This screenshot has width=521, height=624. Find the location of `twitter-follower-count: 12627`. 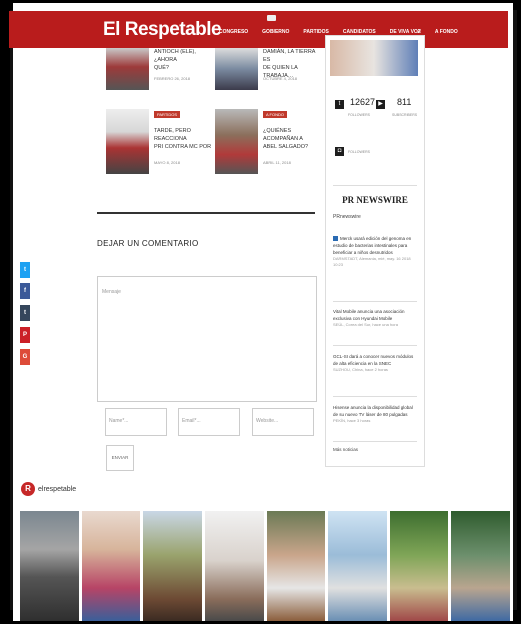

twitter-follower-count: 12627 is located at coordinates (363, 102).